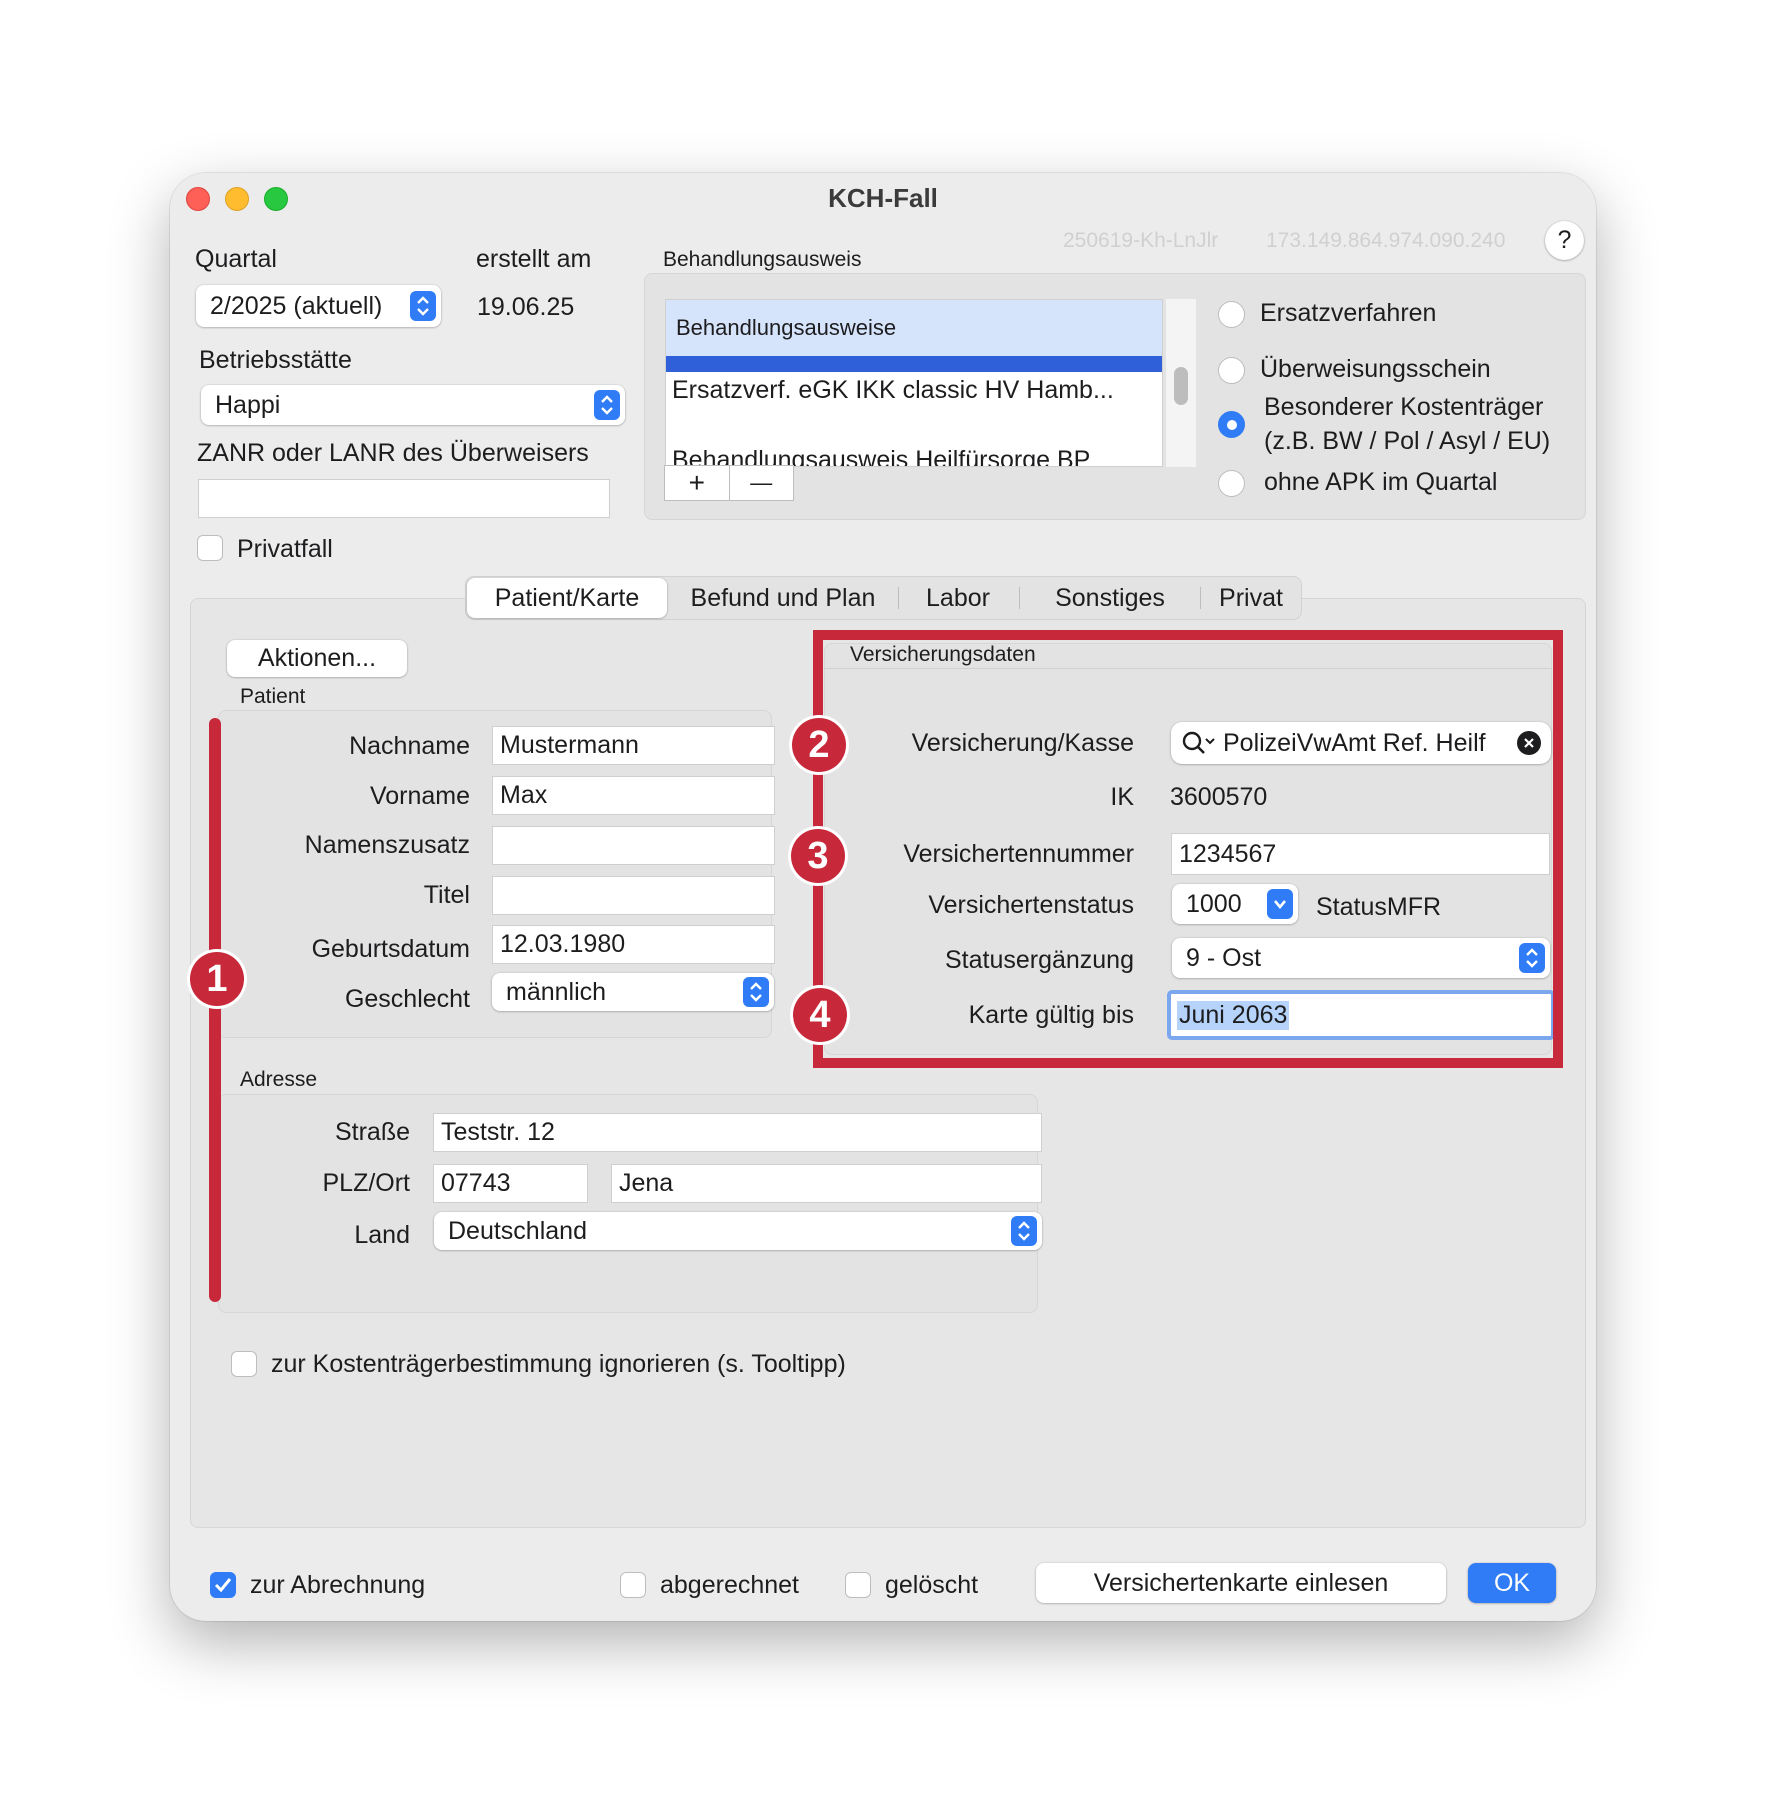  I want to click on remove-button: —, so click(762, 483).